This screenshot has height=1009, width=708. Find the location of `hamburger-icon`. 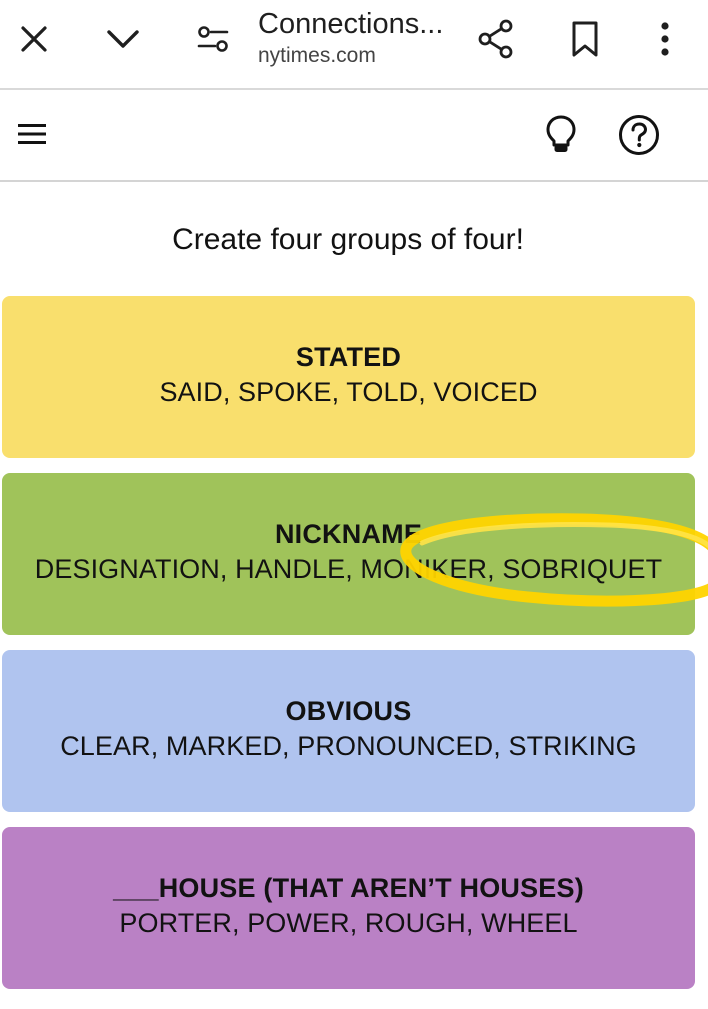

hamburger-icon is located at coordinates (32, 134).